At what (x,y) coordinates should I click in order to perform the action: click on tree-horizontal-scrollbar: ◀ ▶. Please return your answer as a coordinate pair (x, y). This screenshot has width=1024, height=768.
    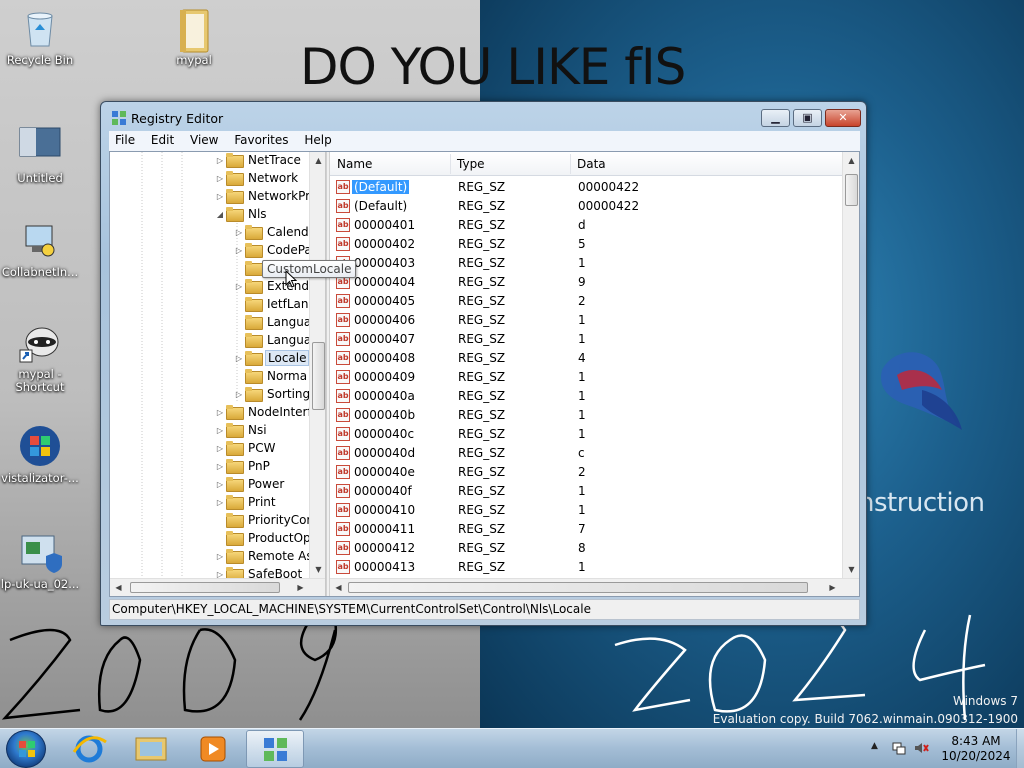
    Looking at the image, I should click on (217, 587).